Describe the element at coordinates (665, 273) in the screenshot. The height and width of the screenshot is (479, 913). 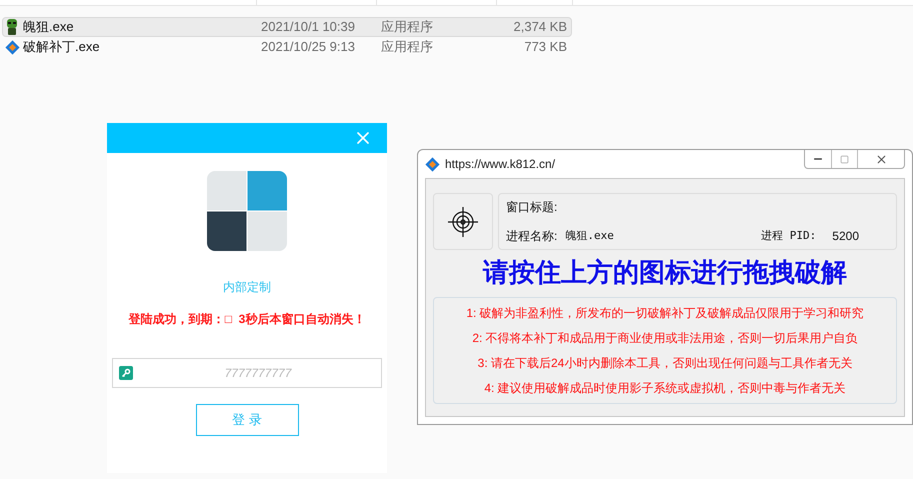
I see `drag-instruction: 请按住上方的图标进行拖拽破解` at that location.